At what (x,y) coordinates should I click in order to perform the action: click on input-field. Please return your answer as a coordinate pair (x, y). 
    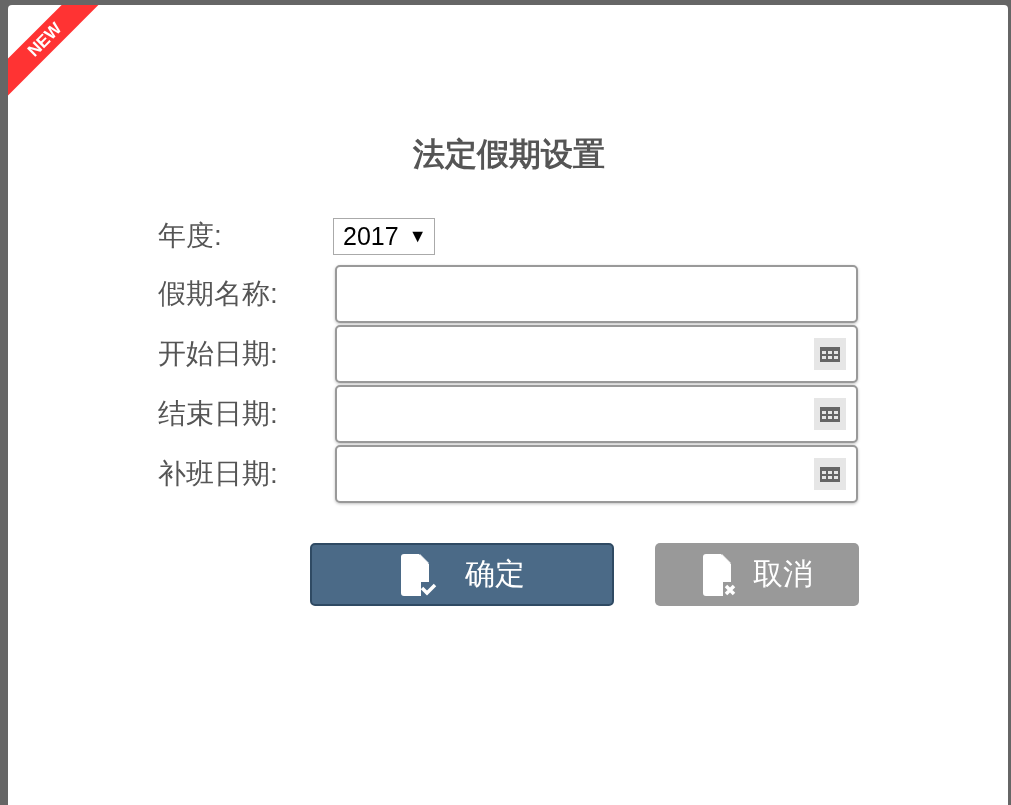
    Looking at the image, I should click on (596, 294).